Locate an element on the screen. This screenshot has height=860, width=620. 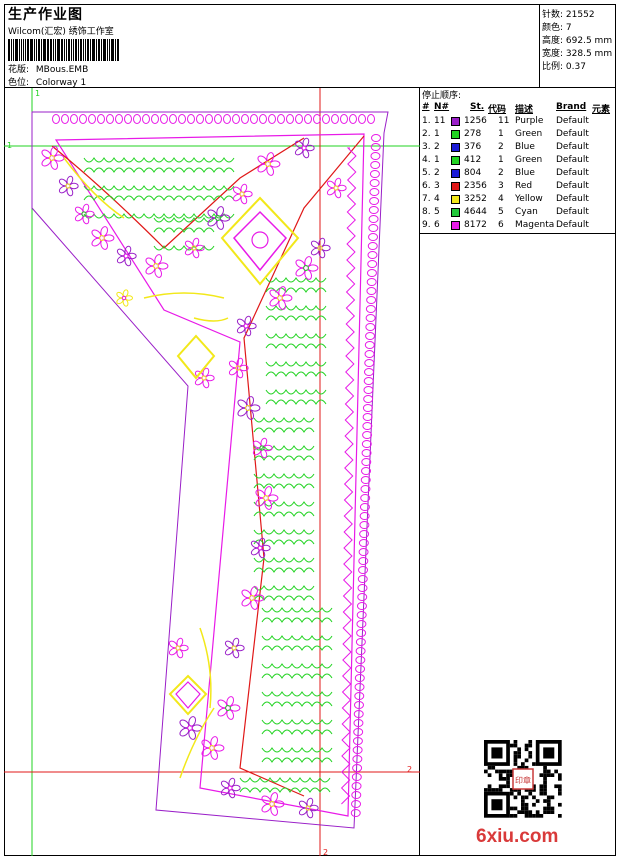
design-value: MBous.EMB is located at coordinates (62, 70).